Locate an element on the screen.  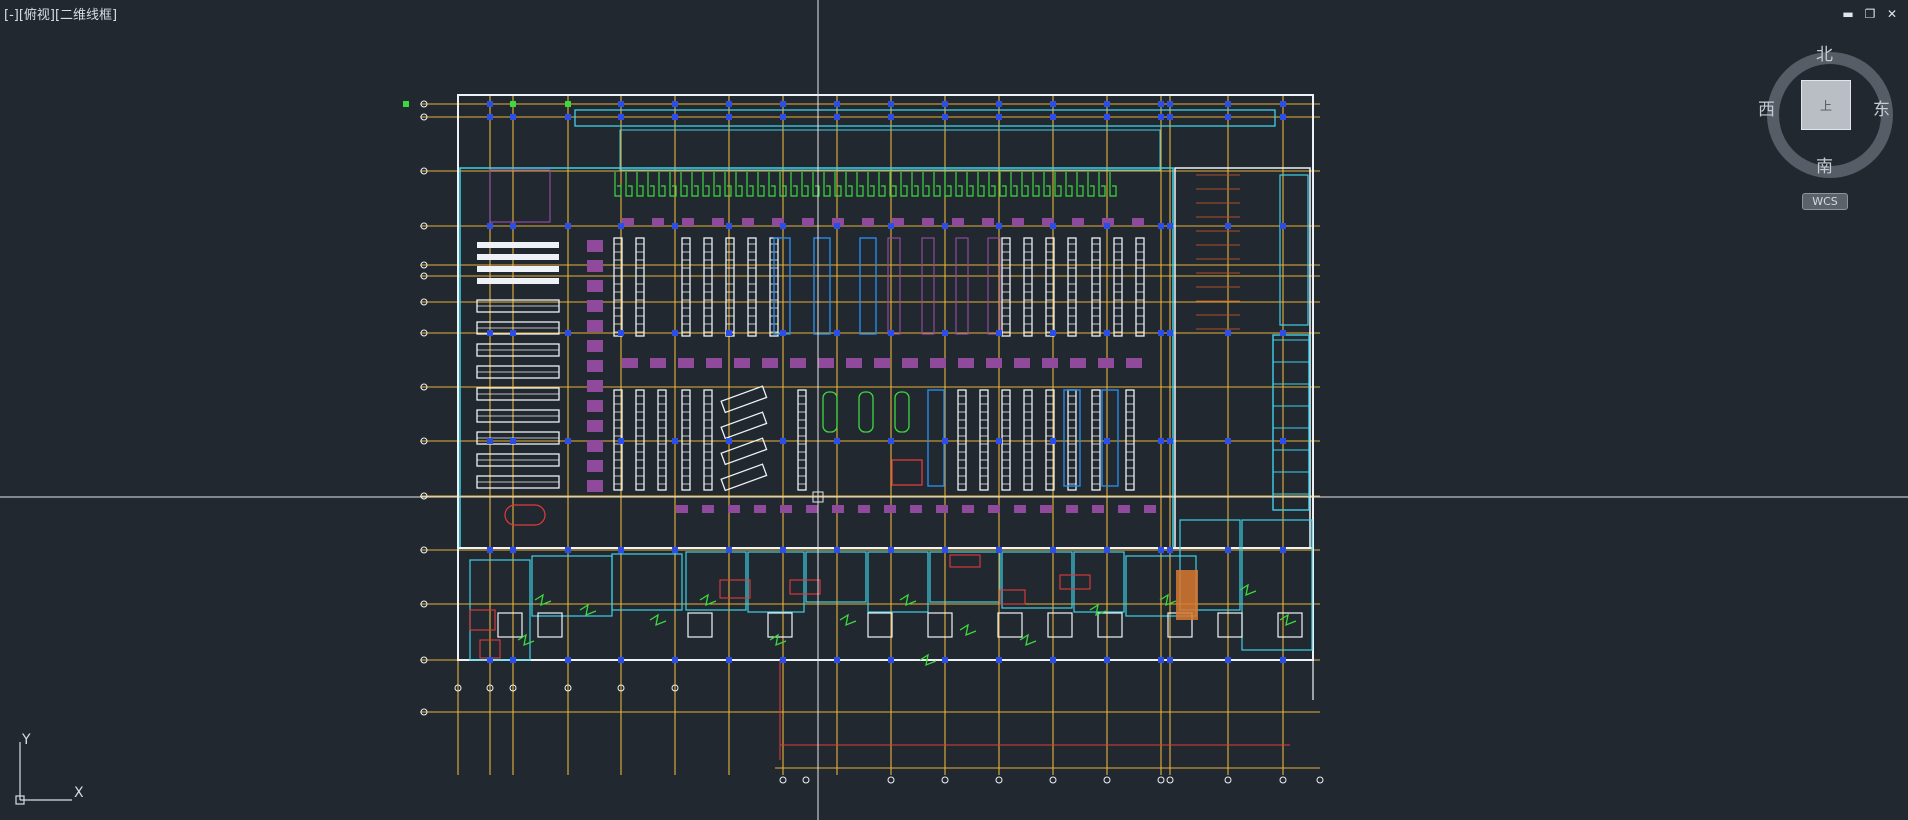
compass-west: 西 is located at coordinates (1766, 107).